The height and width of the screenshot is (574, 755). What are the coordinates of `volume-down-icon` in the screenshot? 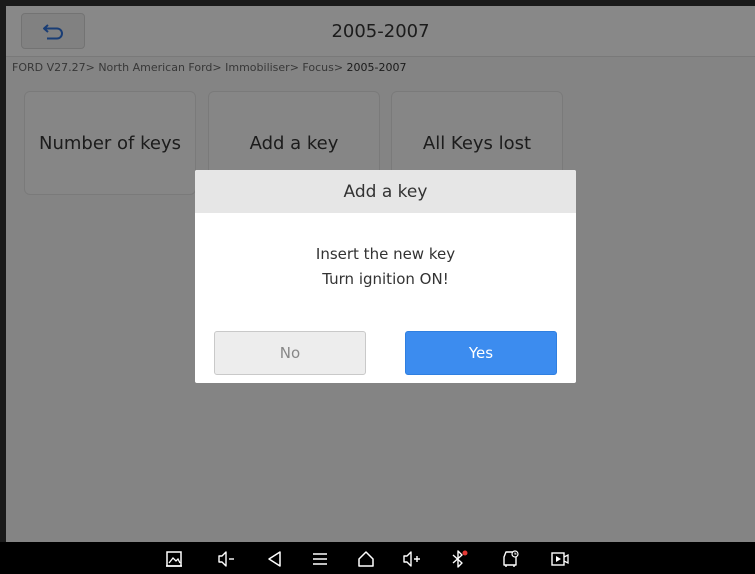 It's located at (226, 559).